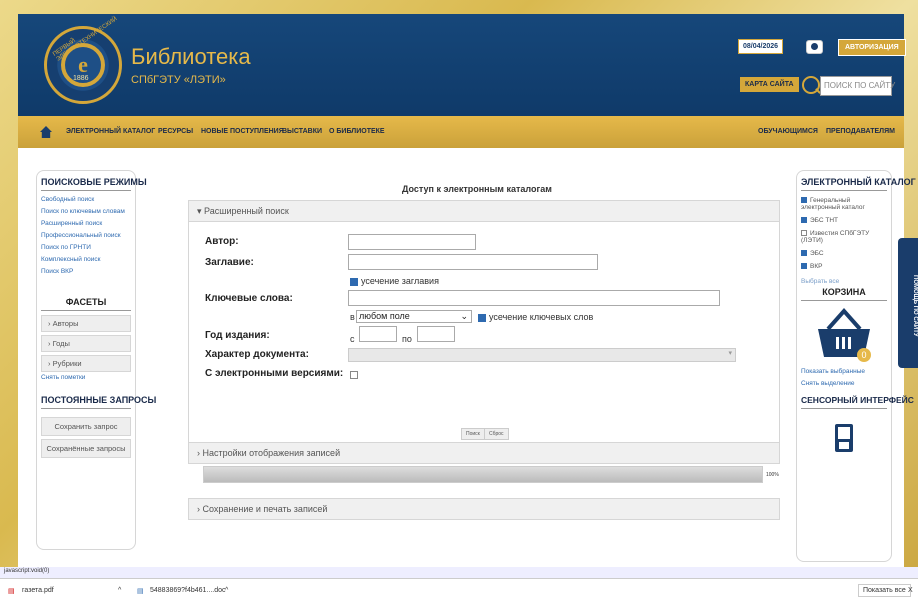  Describe the element at coordinates (772, 475) in the screenshot. I see `progress-label: 100%` at that location.